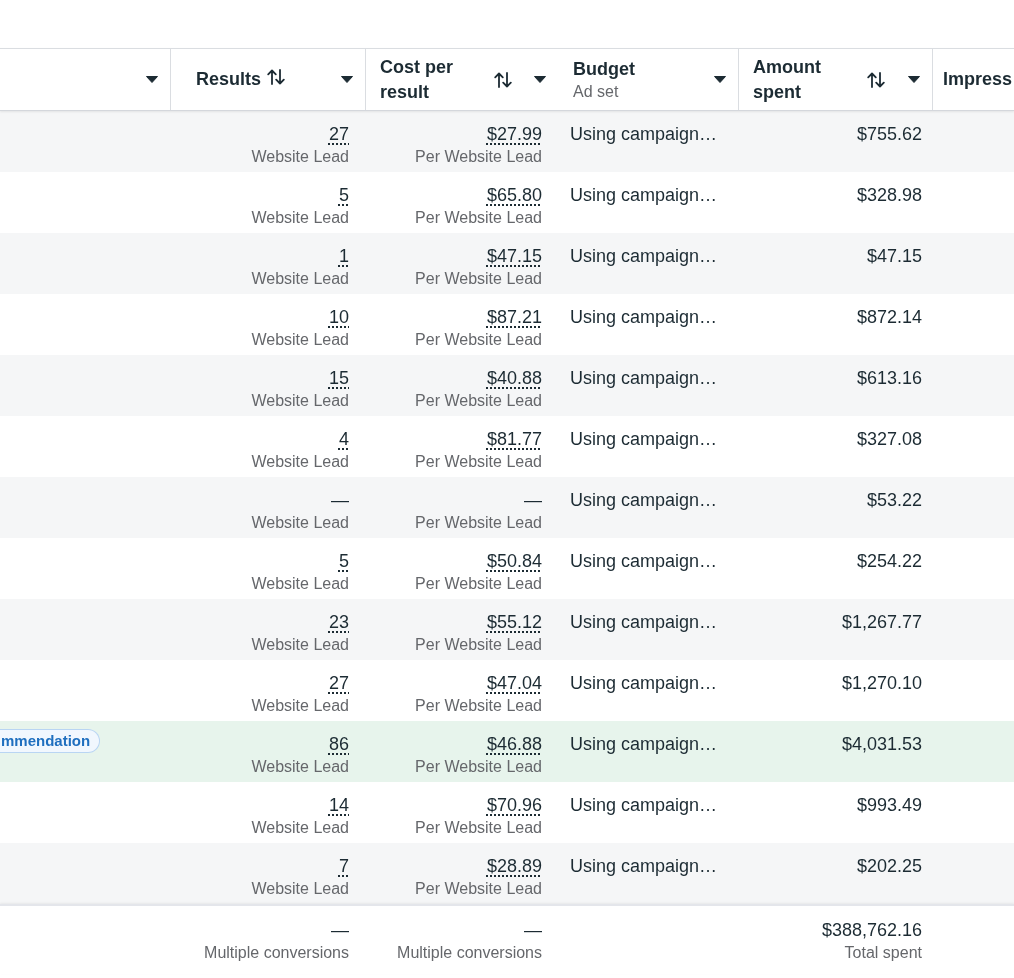  I want to click on amount-spent-value: $327.08, so click(889, 439).